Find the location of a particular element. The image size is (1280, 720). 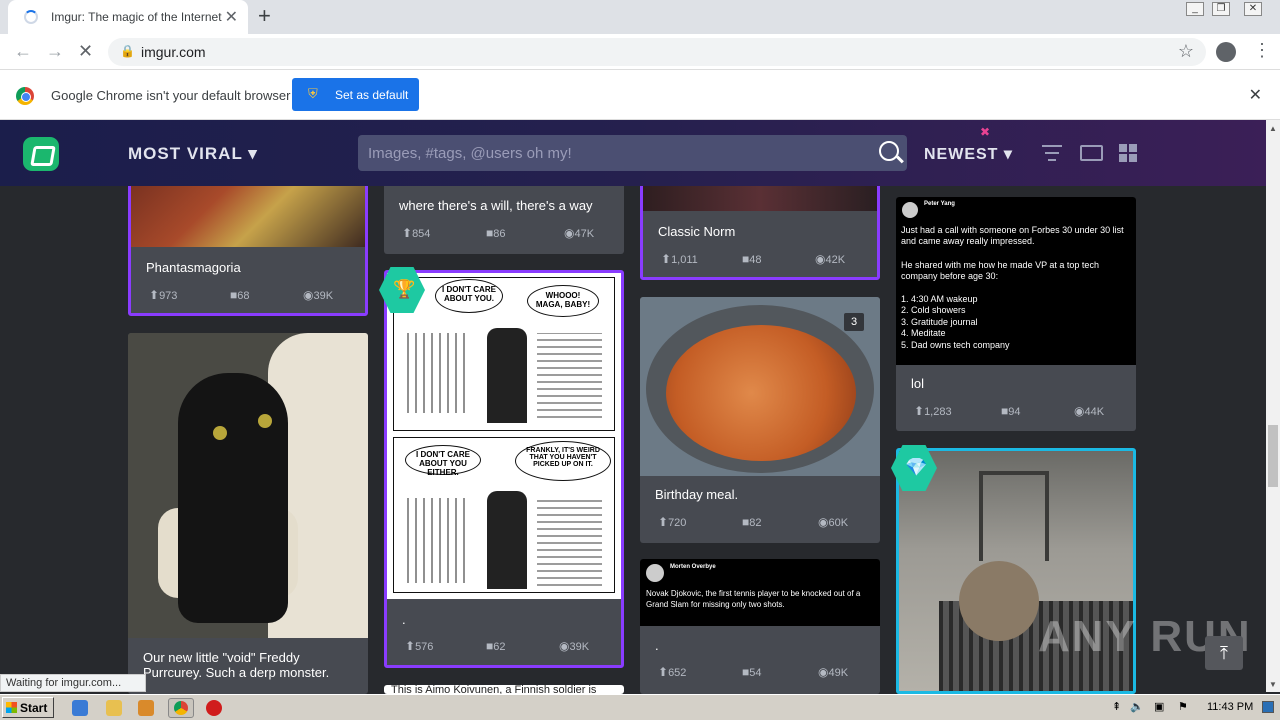

search-input: Images, #tags, @users oh my! is located at coordinates (632, 153).